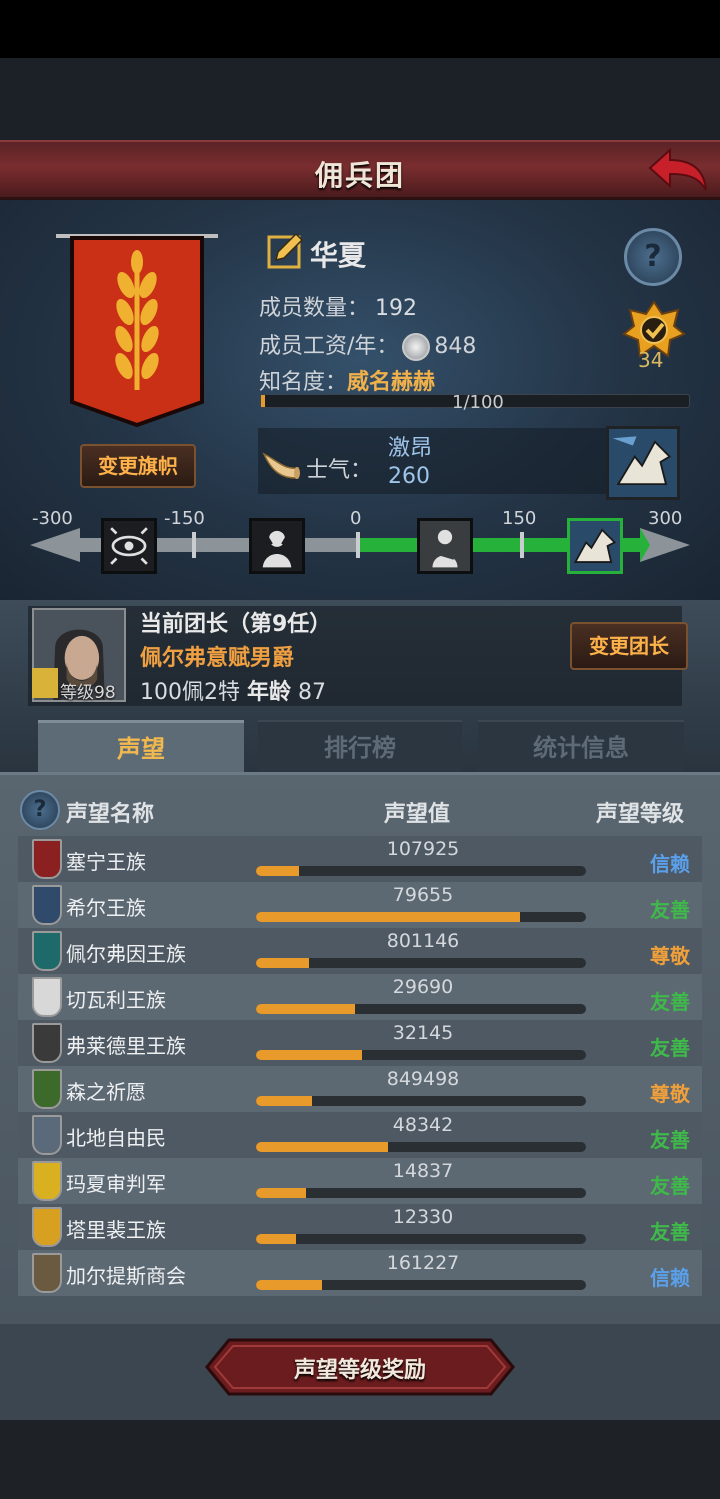  Describe the element at coordinates (314, 308) in the screenshot. I see `members-label: 成员数量：` at that location.